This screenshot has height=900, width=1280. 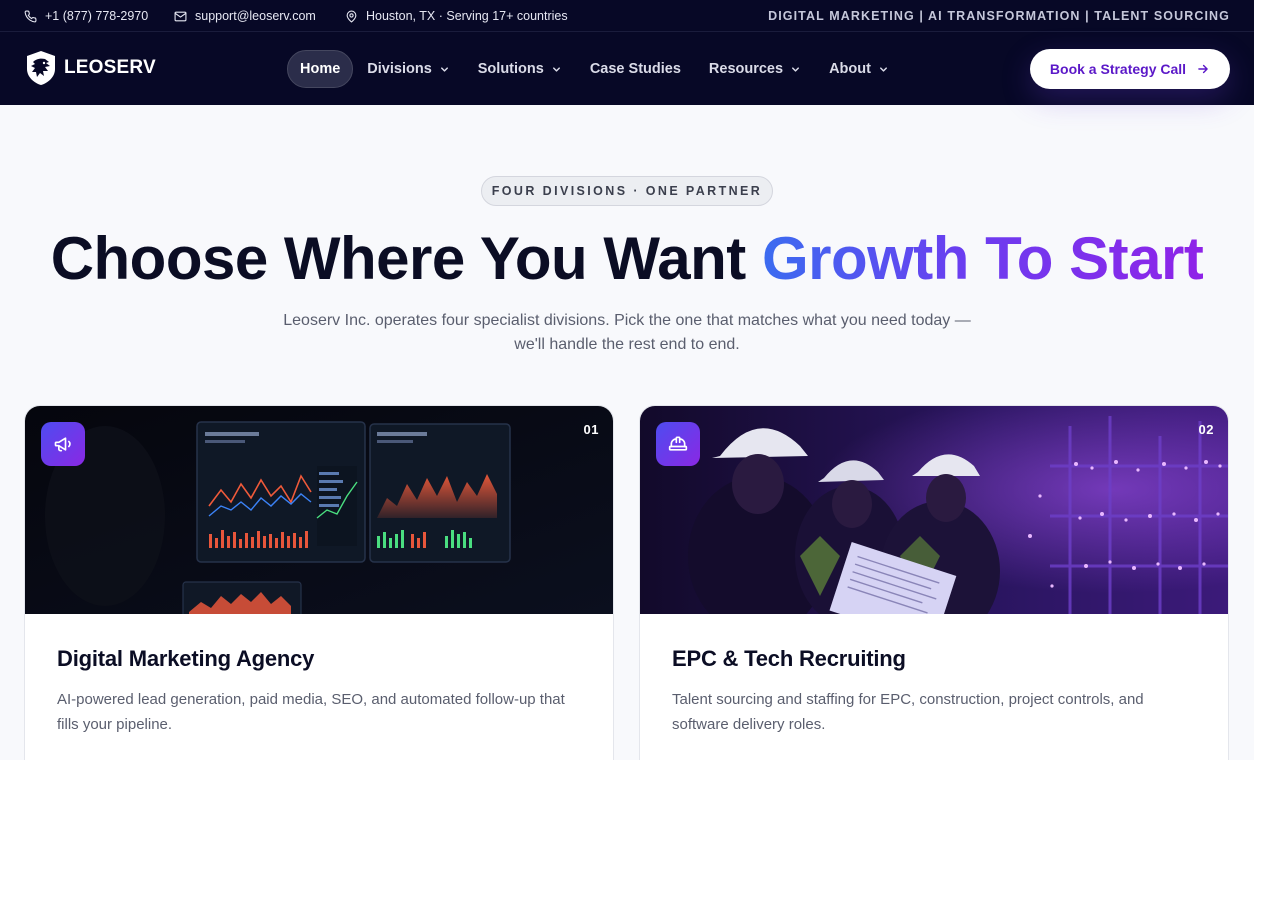 I want to click on nav-item-label: Case Studies, so click(x=635, y=69).